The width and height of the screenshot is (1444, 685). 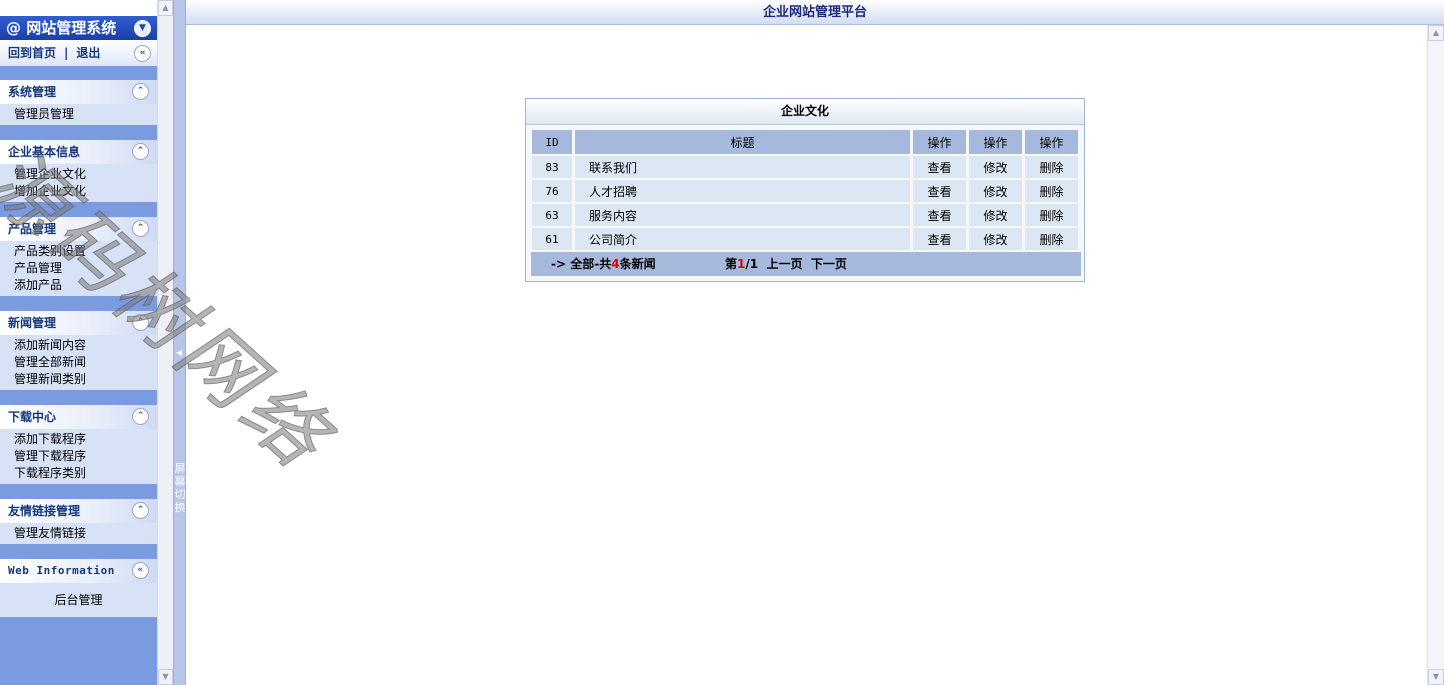 I want to click on total-prefix: -> 全部-共, so click(x=581, y=264).